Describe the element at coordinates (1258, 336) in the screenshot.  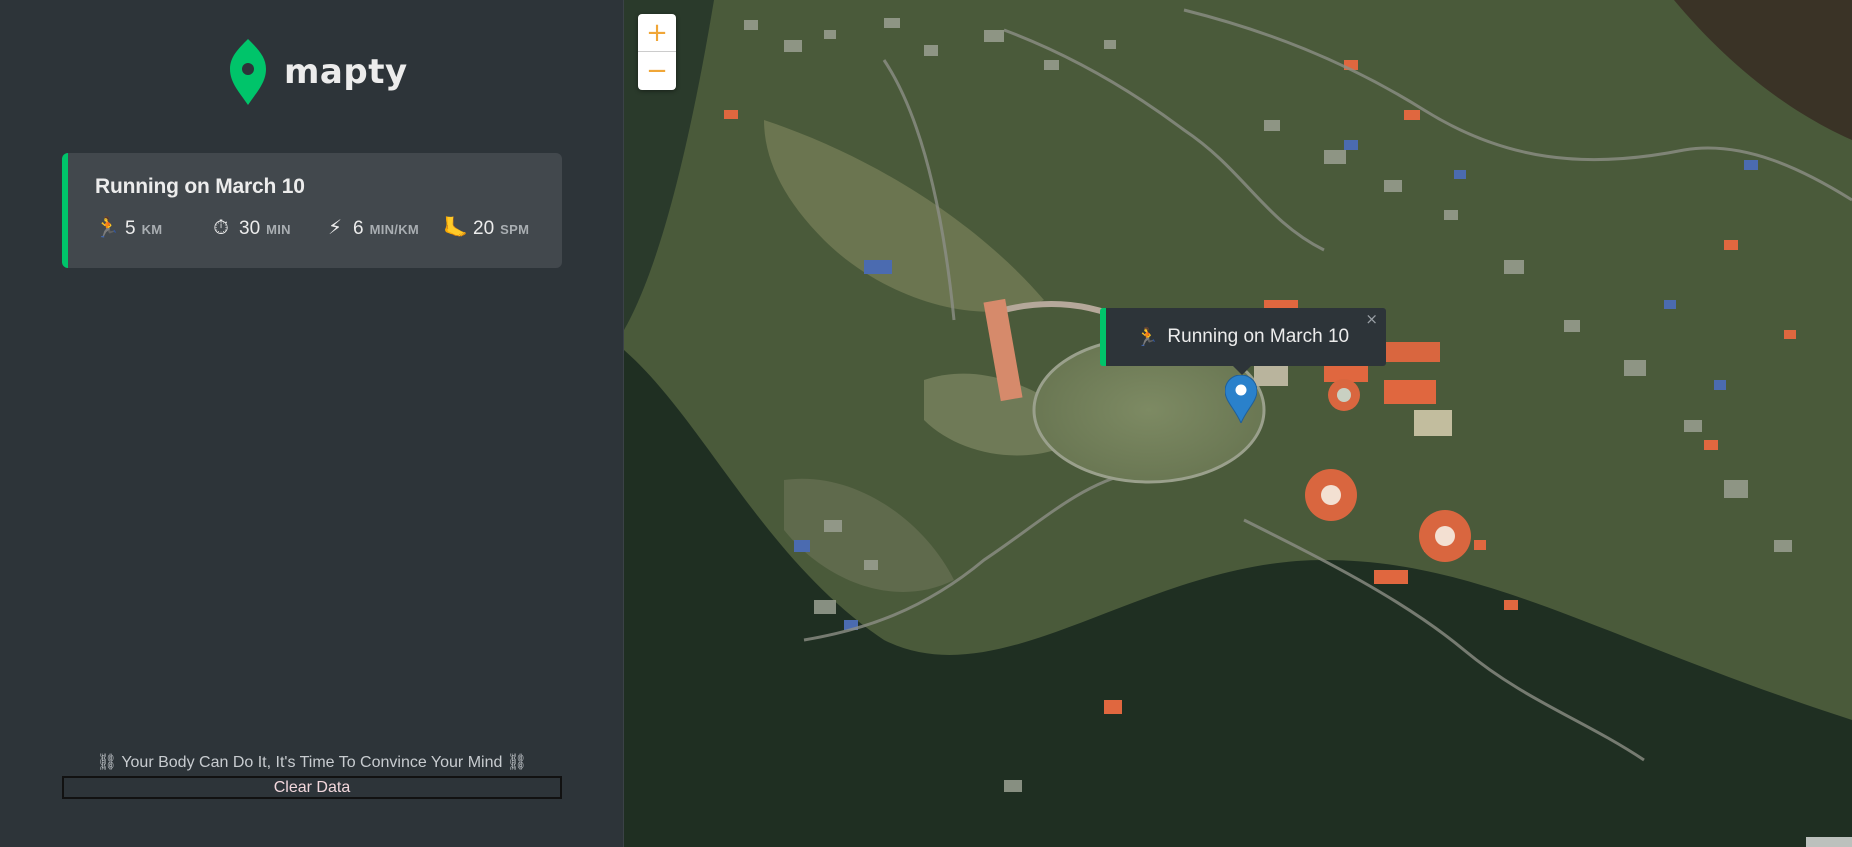
I see `popup-text: Running on March 10` at that location.